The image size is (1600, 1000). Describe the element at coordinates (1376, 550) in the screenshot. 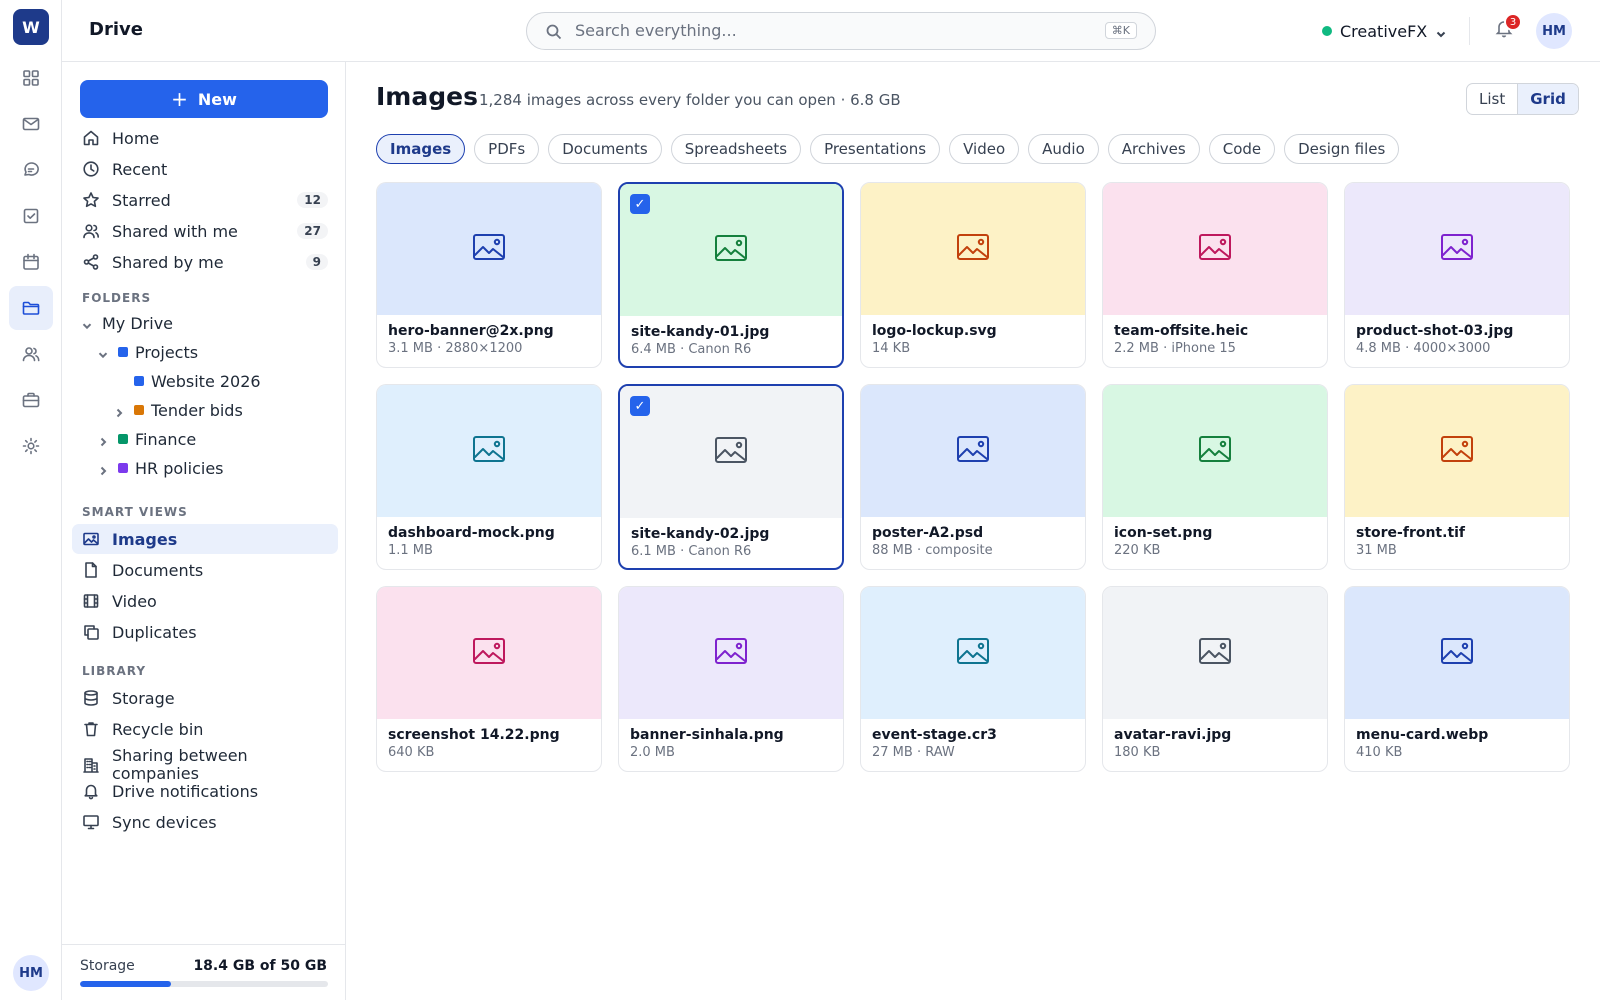

I see `file-meta: 31 MB` at that location.